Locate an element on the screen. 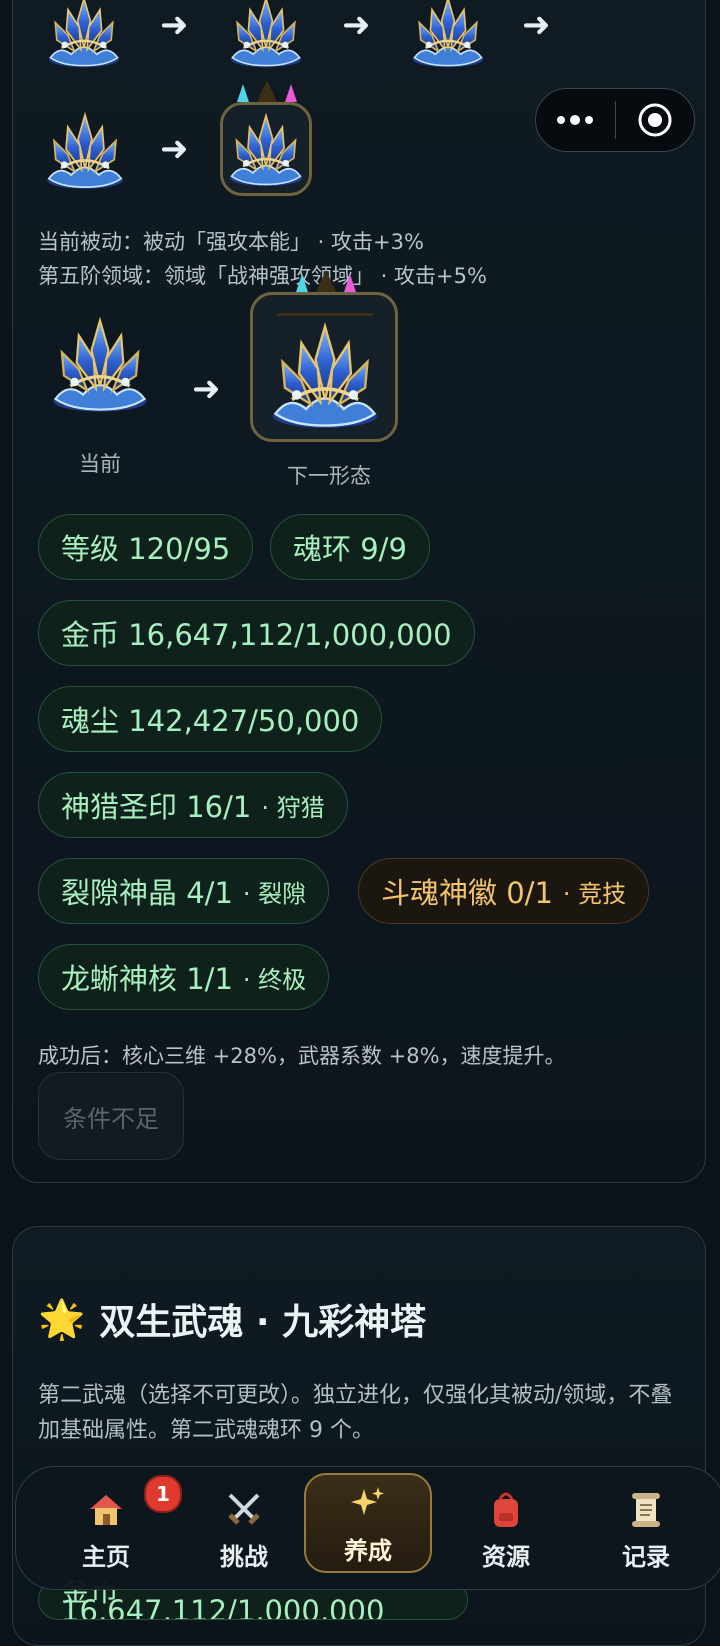  chip-label: 魂尘 142,427/50,000 is located at coordinates (210, 721).